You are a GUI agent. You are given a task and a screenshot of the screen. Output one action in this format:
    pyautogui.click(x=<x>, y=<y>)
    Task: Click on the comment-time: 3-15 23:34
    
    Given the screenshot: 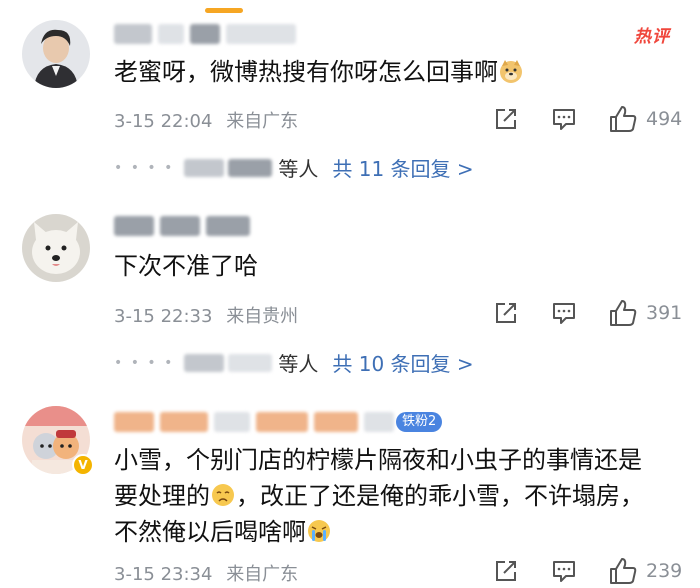 What is the action you would take?
    pyautogui.click(x=163, y=574)
    